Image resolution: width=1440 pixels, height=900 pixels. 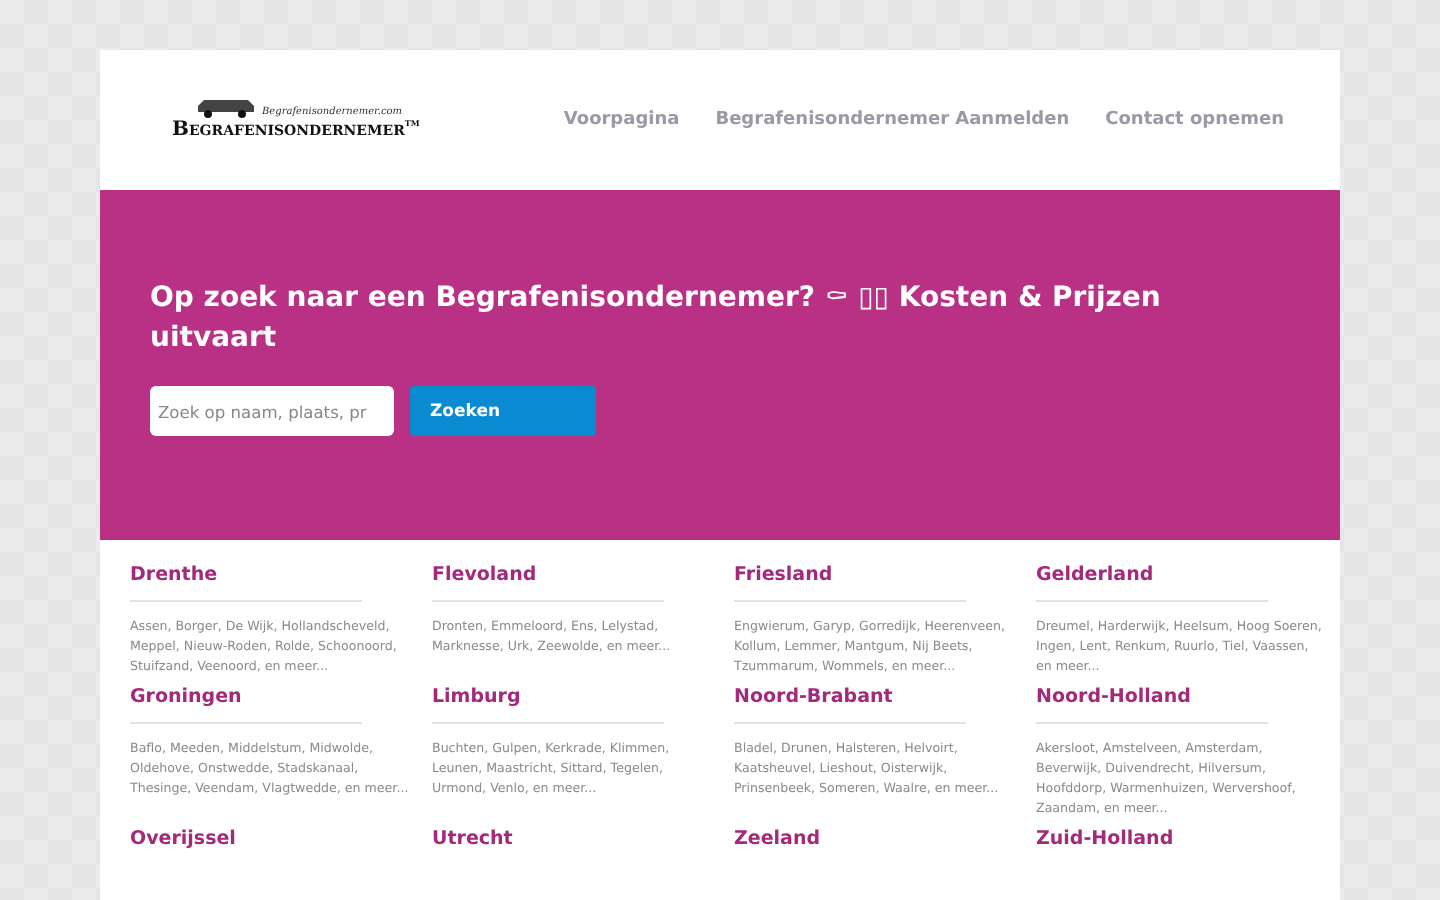 I want to click on province-link: Zuid-Holland, so click(x=1179, y=839).